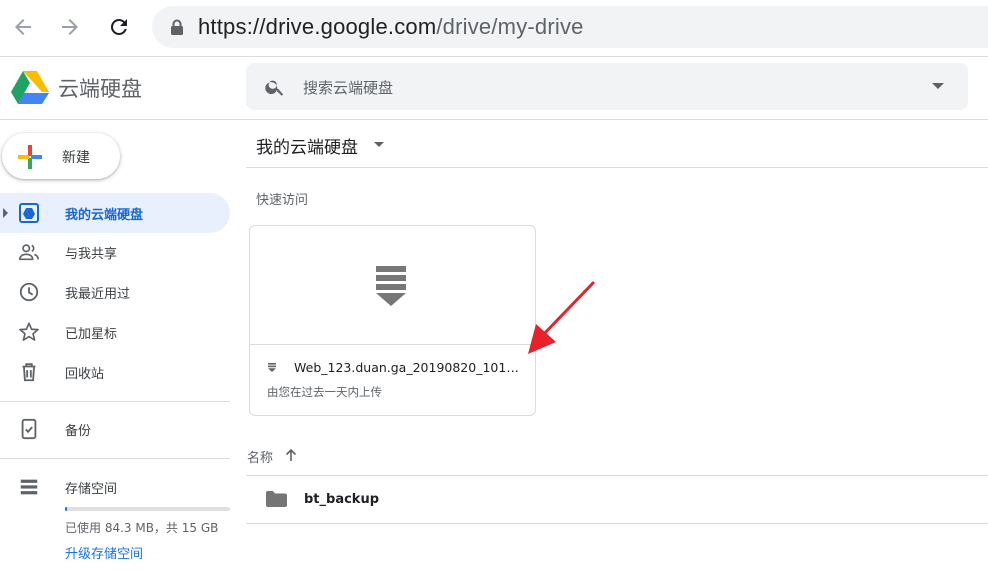  Describe the element at coordinates (91, 334) in the screenshot. I see `sidebar-item-label: 已加星标` at that location.